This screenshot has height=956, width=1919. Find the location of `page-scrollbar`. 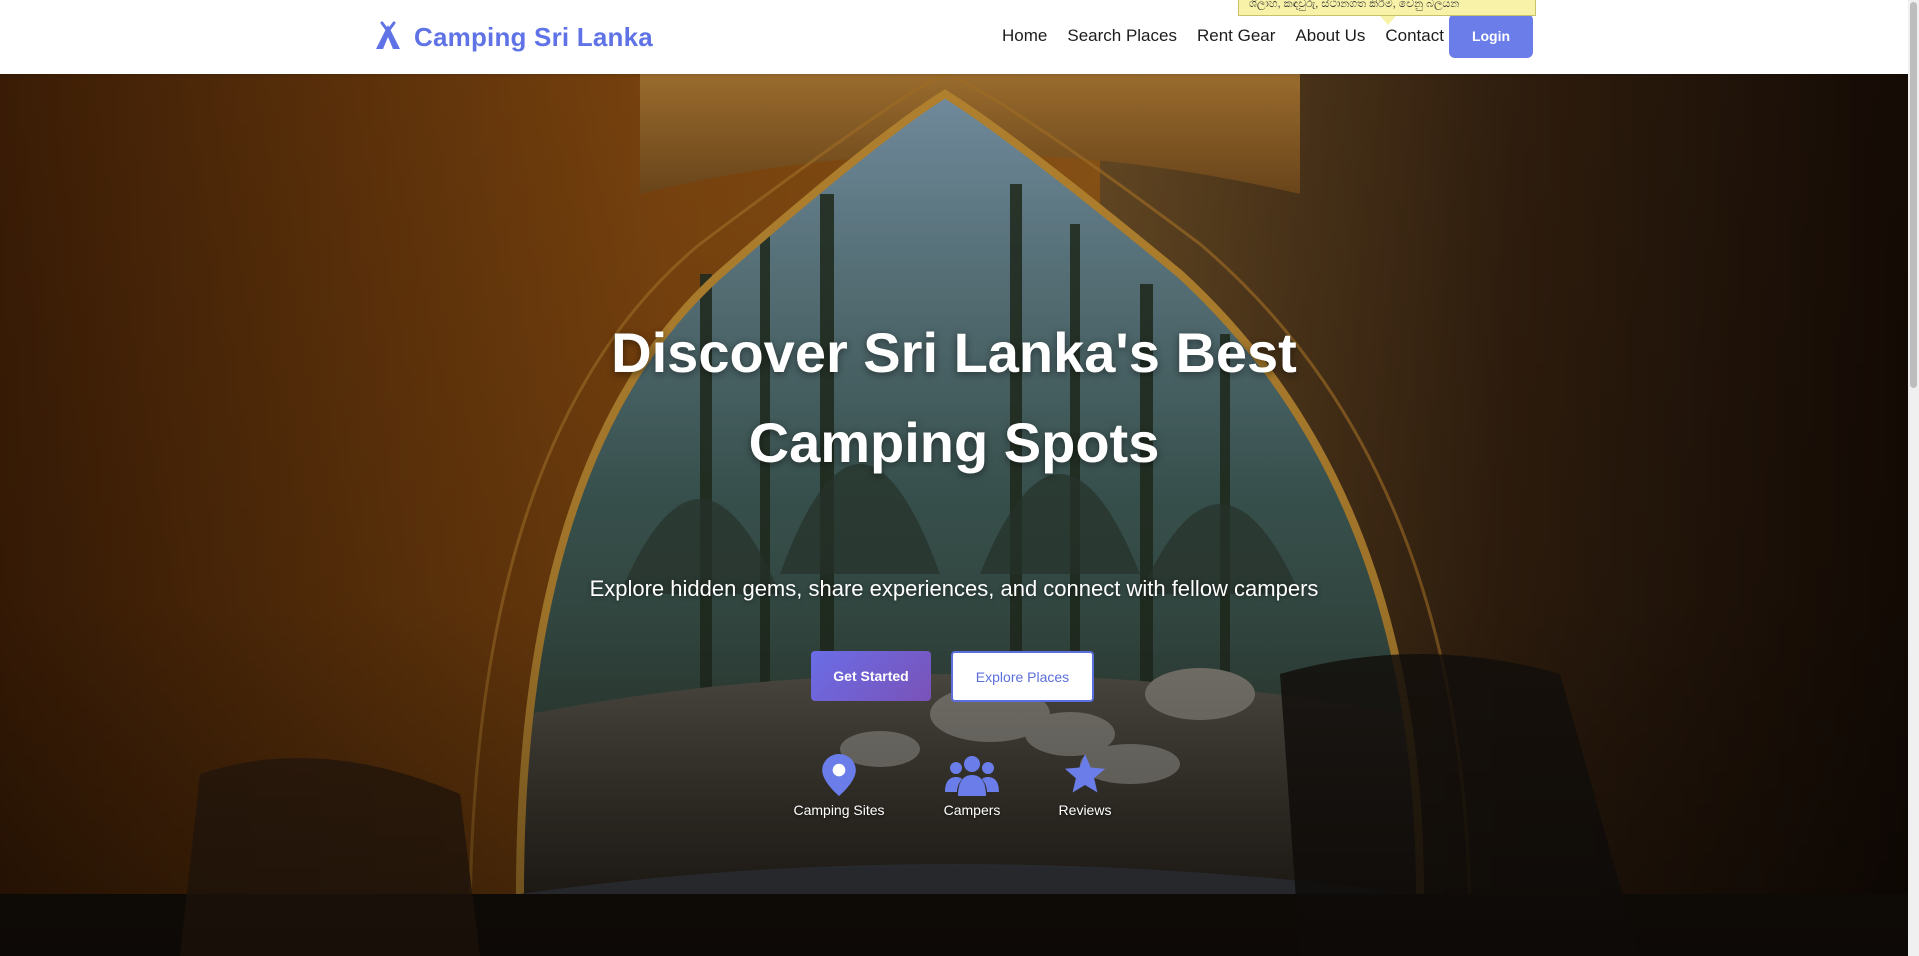

page-scrollbar is located at coordinates (1913, 478).